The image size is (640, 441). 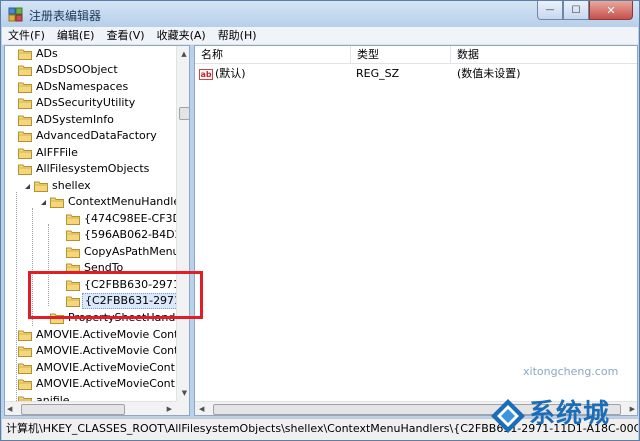 What do you see at coordinates (47, 53) in the screenshot?
I see `tree-item-label: ADs` at bounding box center [47, 53].